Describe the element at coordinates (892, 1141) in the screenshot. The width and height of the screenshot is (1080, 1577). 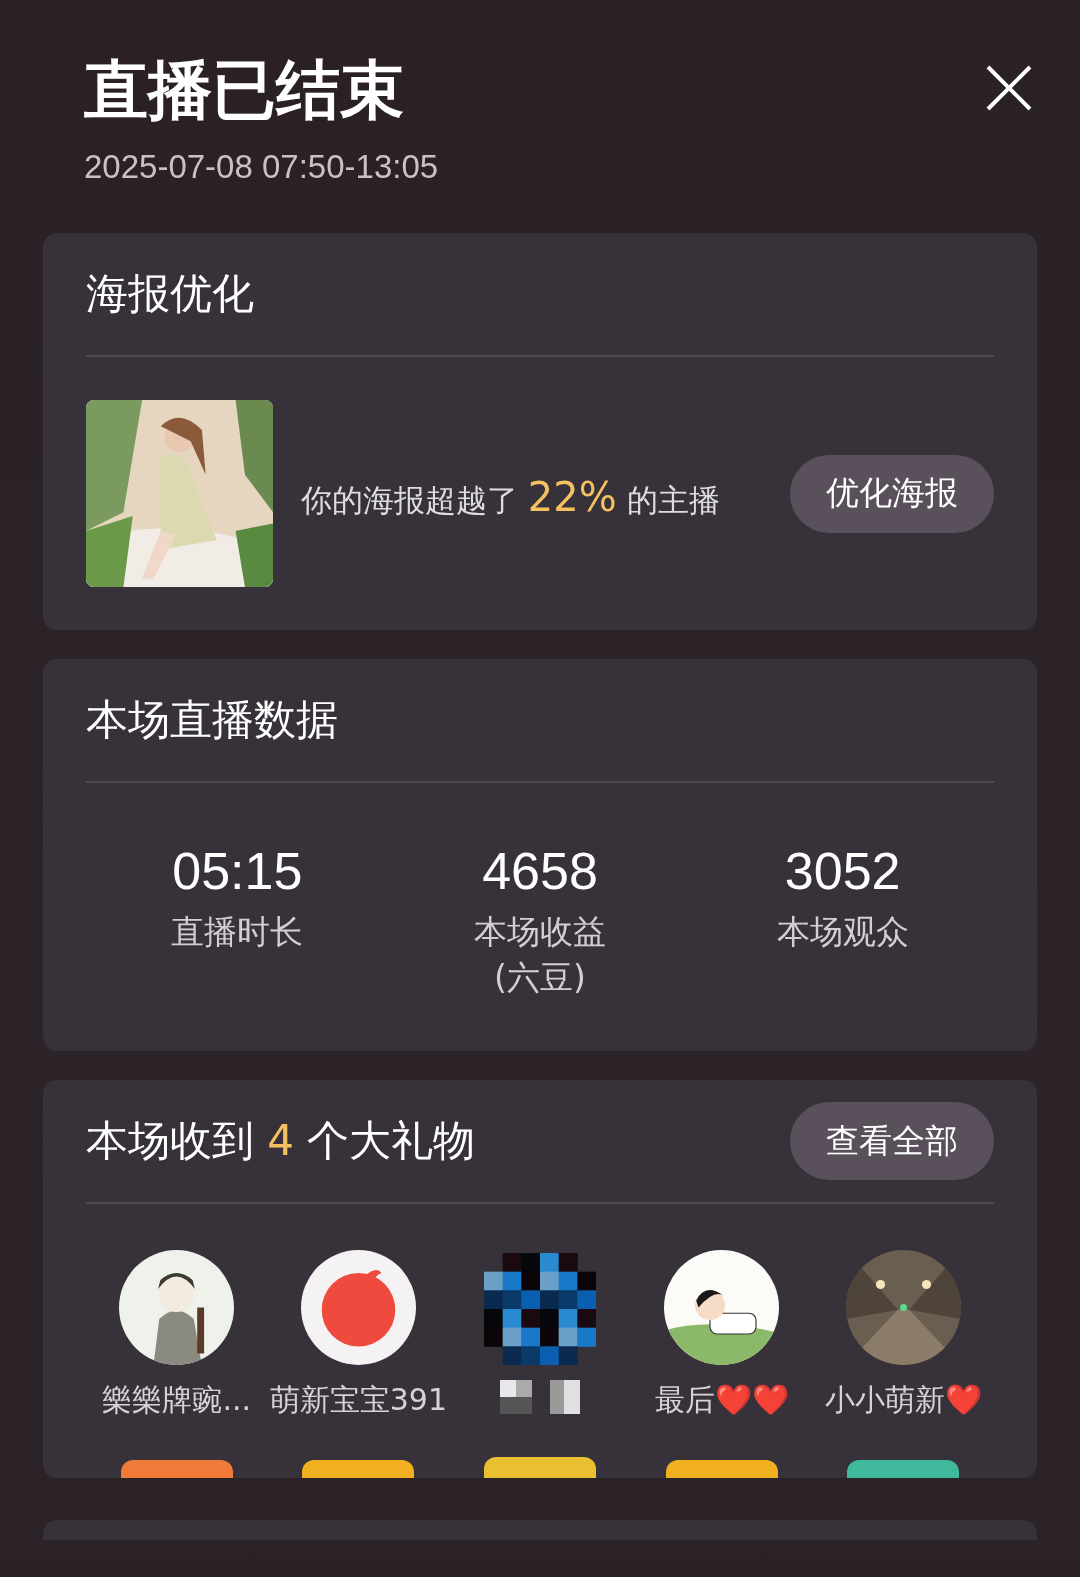
I see `view-all-button: 查看全部` at that location.